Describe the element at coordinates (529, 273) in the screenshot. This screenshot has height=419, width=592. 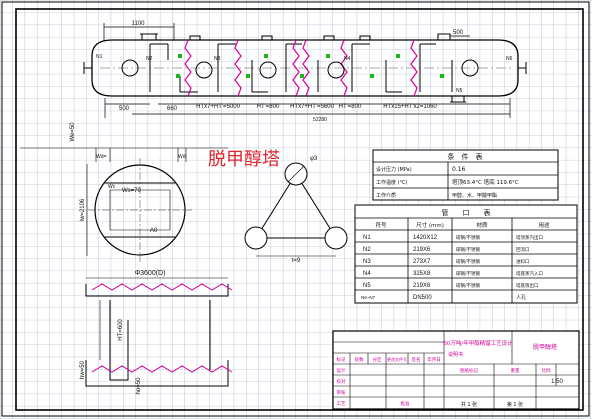
I see `nozzle-use-4: 塔底蒸汽入口` at that location.